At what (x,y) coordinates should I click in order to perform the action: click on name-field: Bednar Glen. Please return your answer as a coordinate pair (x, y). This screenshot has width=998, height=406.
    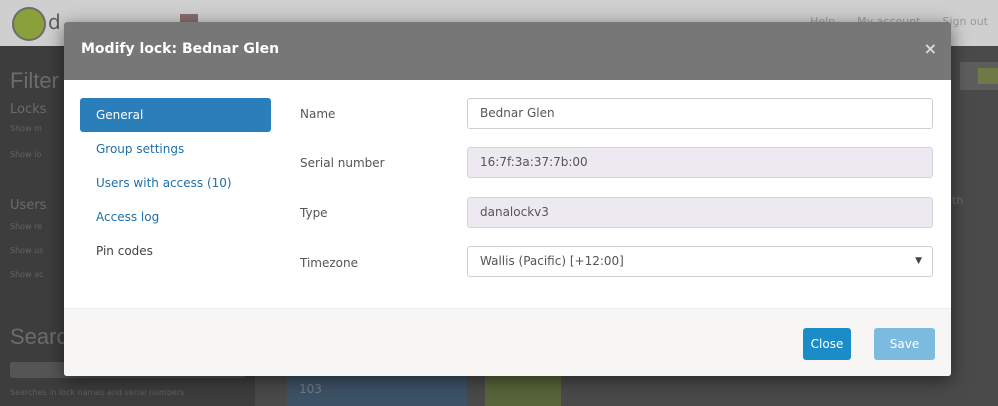
    Looking at the image, I should click on (700, 113).